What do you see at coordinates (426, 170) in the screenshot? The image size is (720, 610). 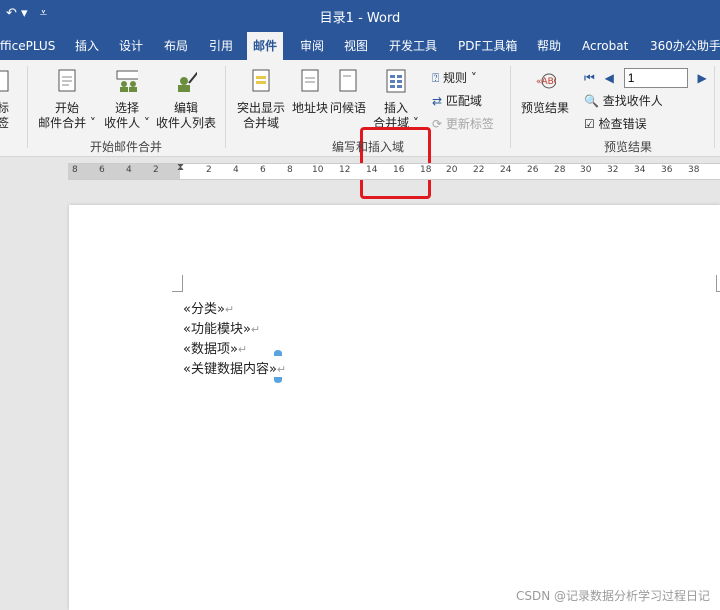 I see `ruler-tick: 18` at bounding box center [426, 170].